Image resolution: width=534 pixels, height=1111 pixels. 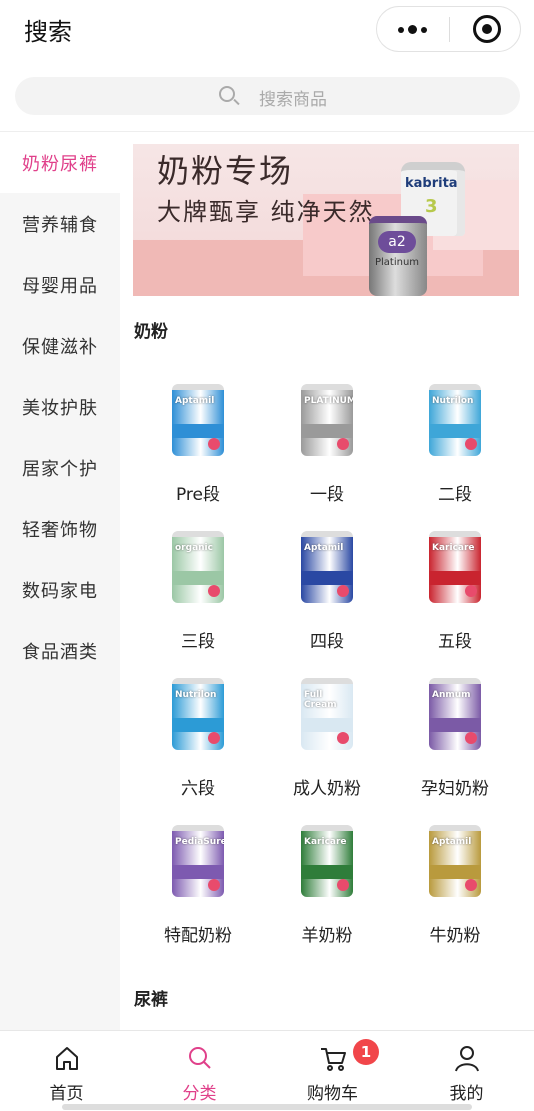 I want to click on mini-program-capsule, so click(x=448, y=29).